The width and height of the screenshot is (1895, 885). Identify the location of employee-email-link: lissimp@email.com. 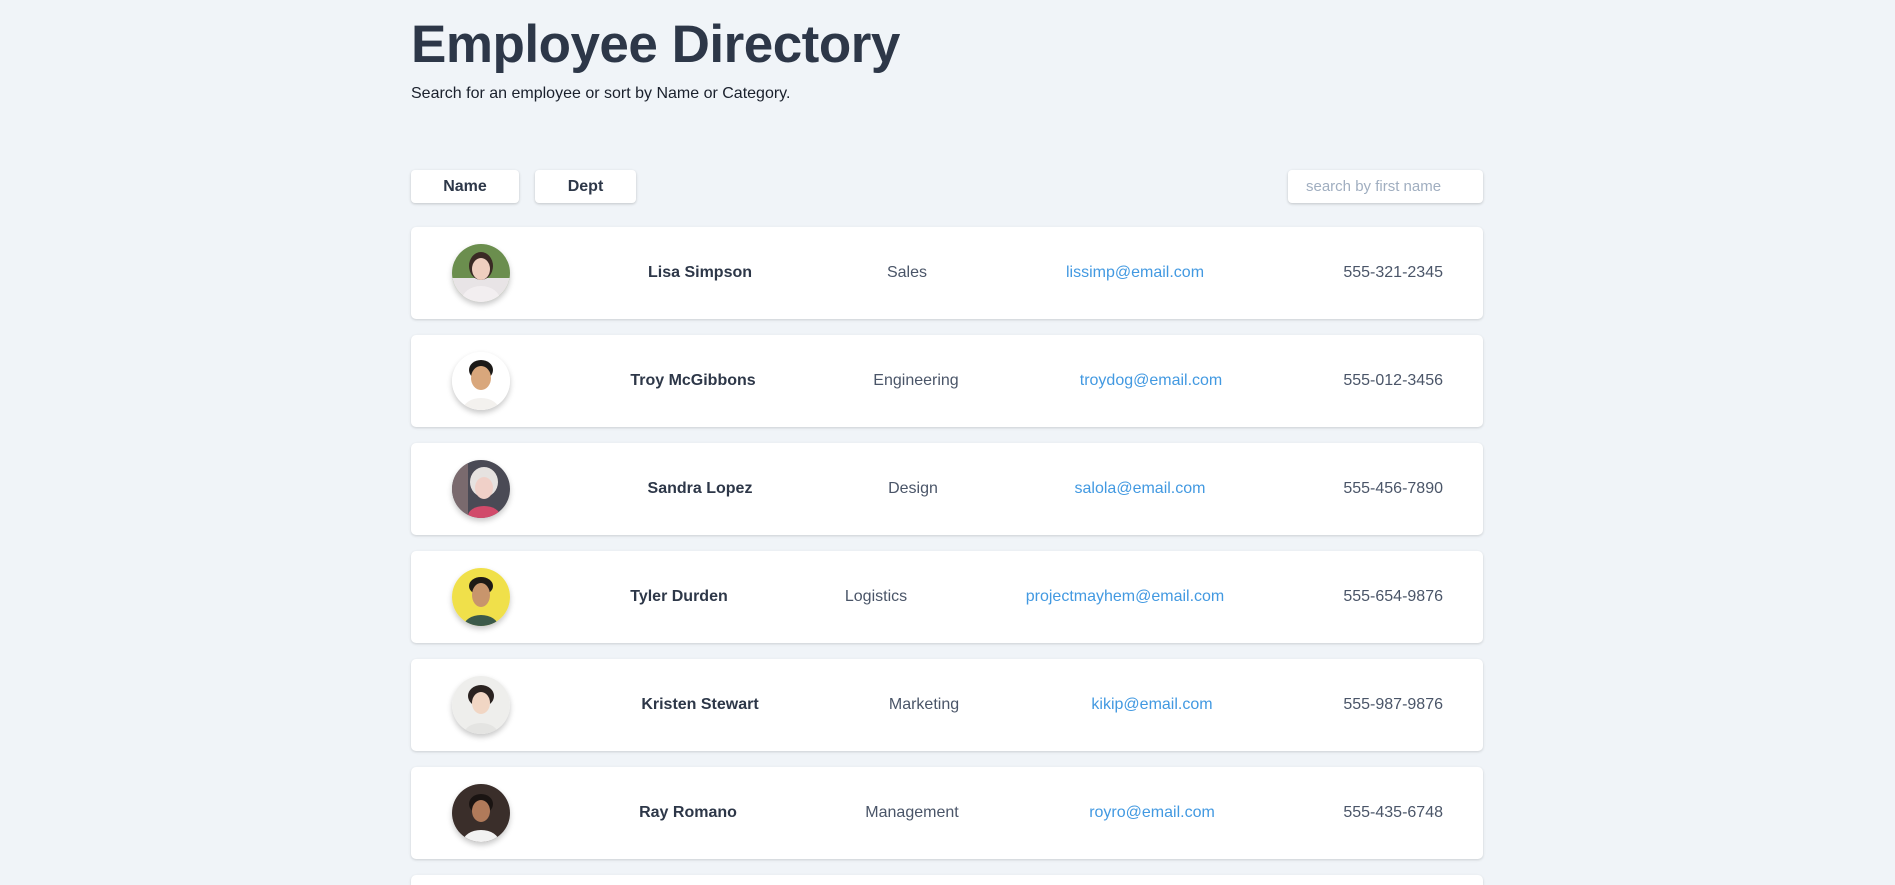
(1135, 273).